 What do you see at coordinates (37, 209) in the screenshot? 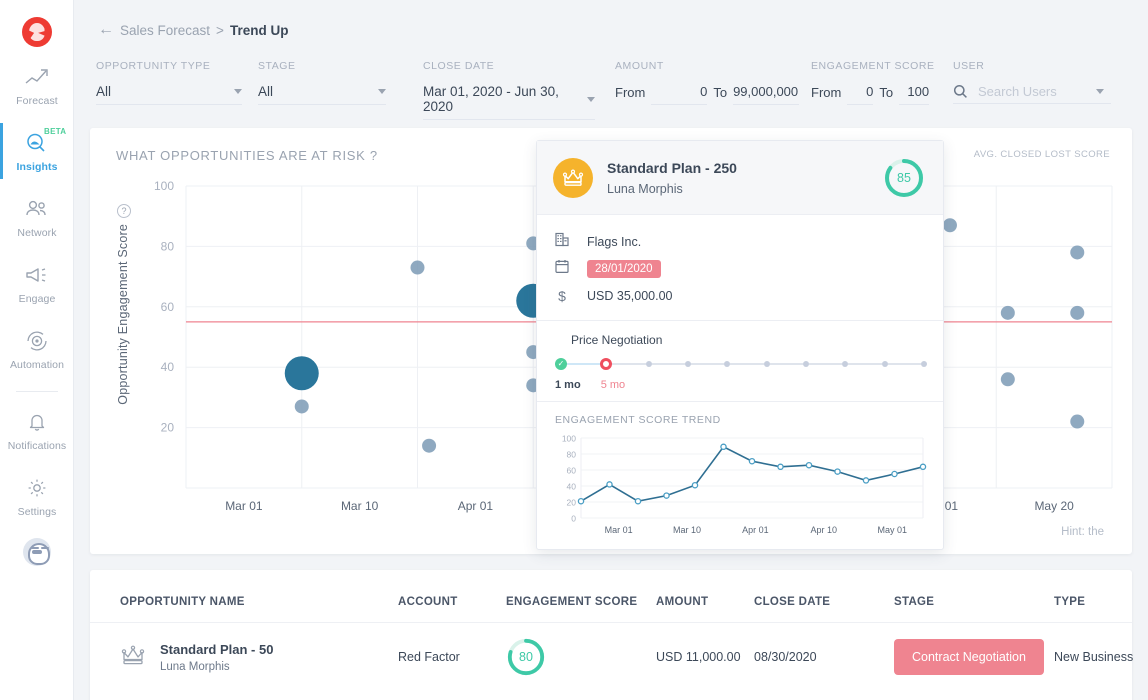
I see `people-icon` at bounding box center [37, 209].